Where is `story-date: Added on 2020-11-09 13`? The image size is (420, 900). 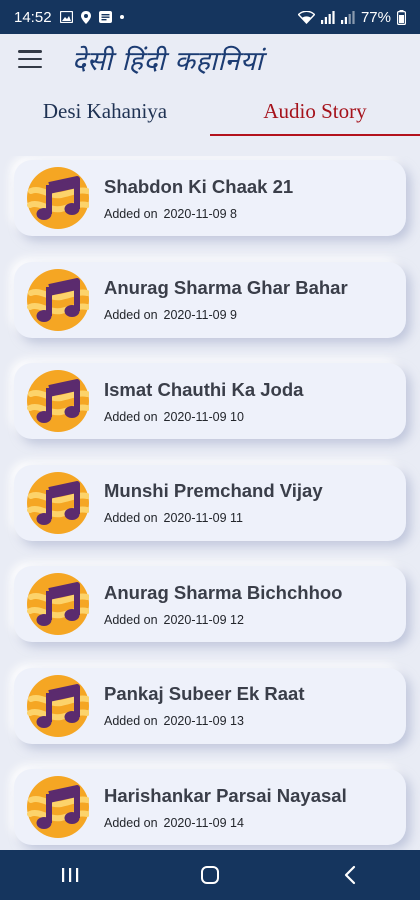 story-date: Added on 2020-11-09 13 is located at coordinates (204, 721).